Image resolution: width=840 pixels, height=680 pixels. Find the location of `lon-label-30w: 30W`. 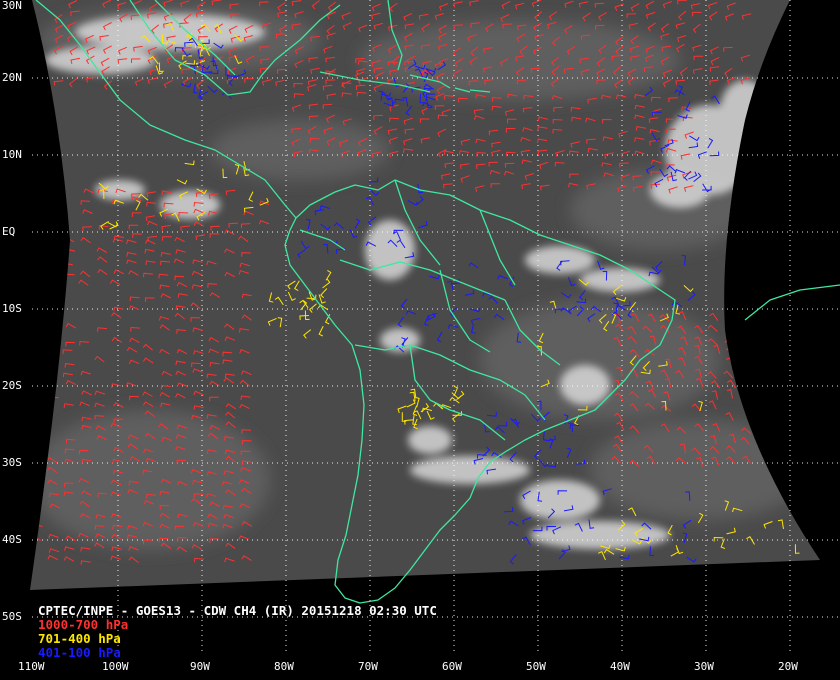

lon-label-30w: 30W is located at coordinates (704, 666).